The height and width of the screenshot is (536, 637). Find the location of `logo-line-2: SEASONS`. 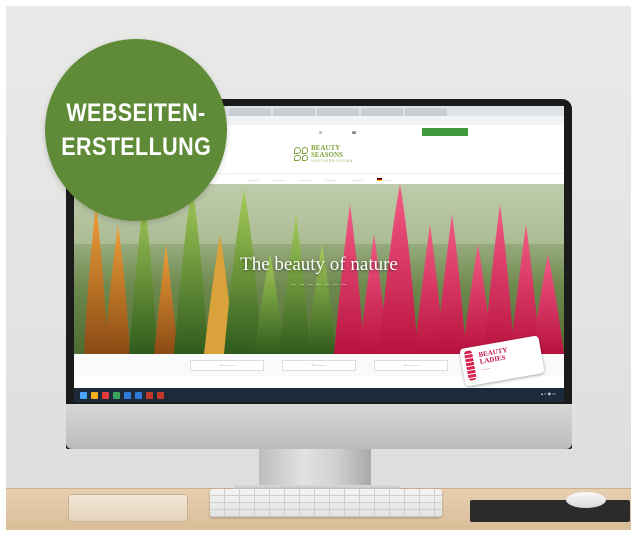

logo-line-2: SEASONS is located at coordinates (327, 155).